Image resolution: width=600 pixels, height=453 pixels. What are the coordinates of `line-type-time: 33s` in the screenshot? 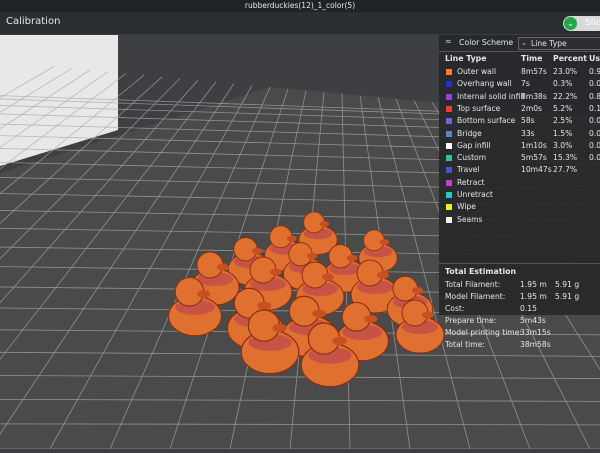 It's located at (528, 133).